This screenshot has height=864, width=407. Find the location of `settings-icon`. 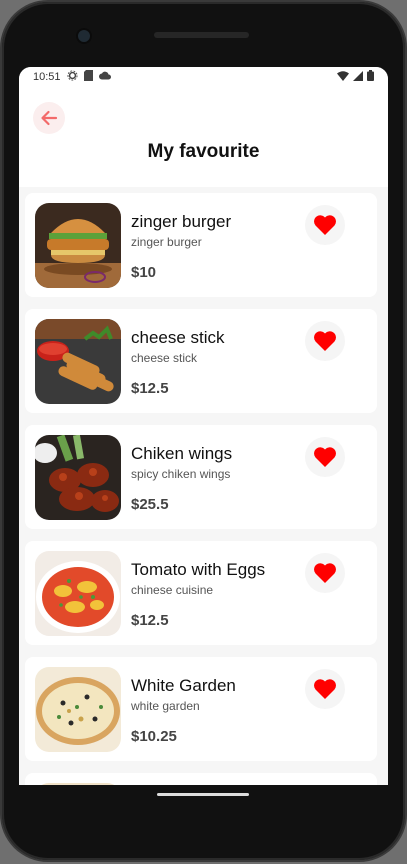

settings-icon is located at coordinates (72, 77).